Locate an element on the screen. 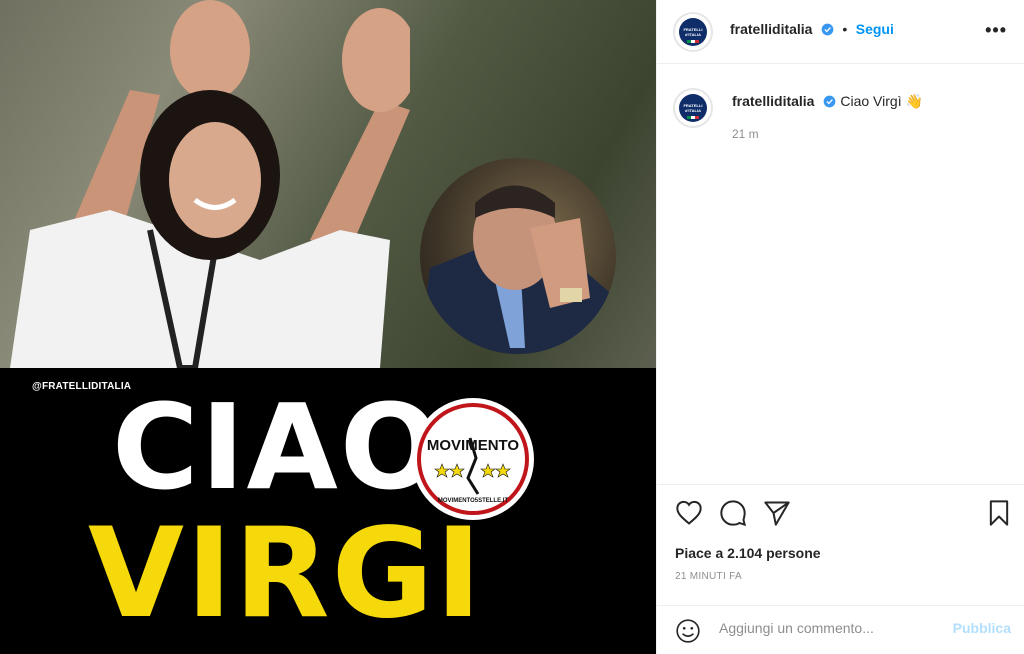 The width and height of the screenshot is (1024, 654). follow-button: Segui is located at coordinates (875, 29).